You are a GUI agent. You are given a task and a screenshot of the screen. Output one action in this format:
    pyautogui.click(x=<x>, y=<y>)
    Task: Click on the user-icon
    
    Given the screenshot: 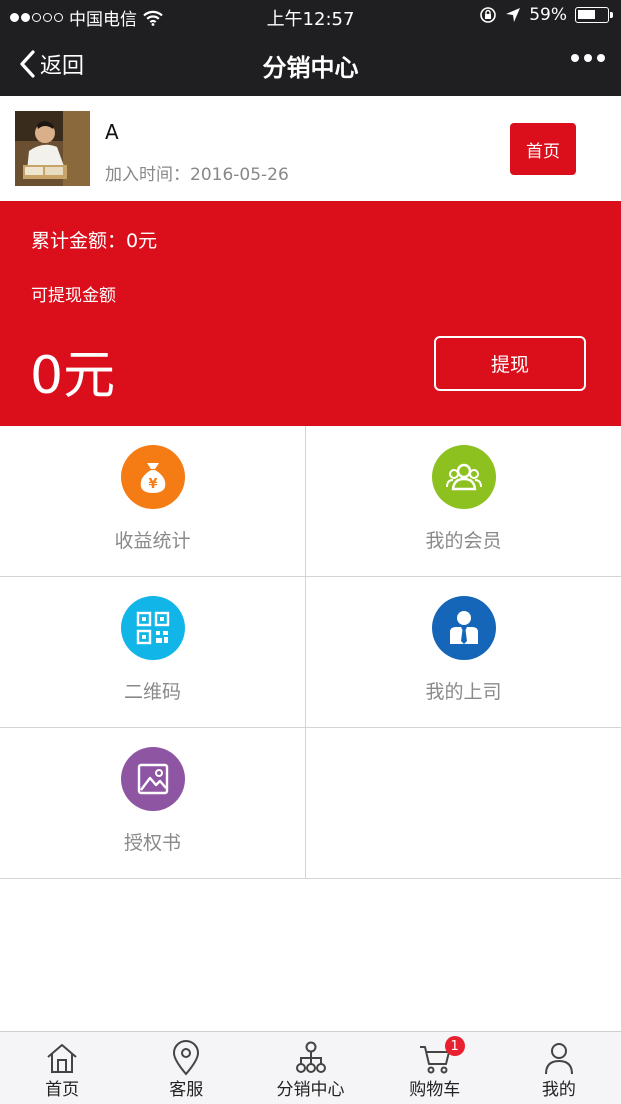 What is the action you would take?
    pyautogui.click(x=558, y=1059)
    